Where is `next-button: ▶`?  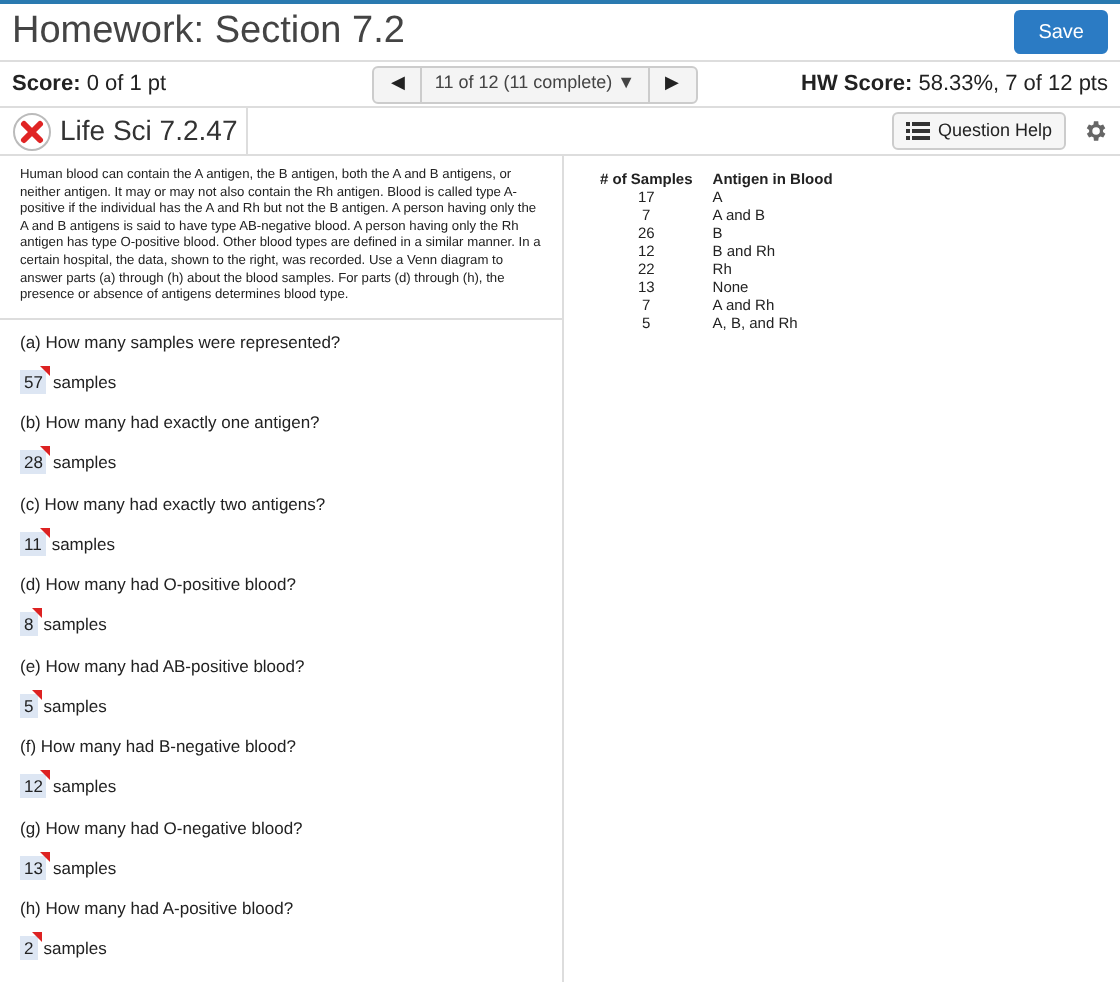
next-button: ▶ is located at coordinates (672, 84).